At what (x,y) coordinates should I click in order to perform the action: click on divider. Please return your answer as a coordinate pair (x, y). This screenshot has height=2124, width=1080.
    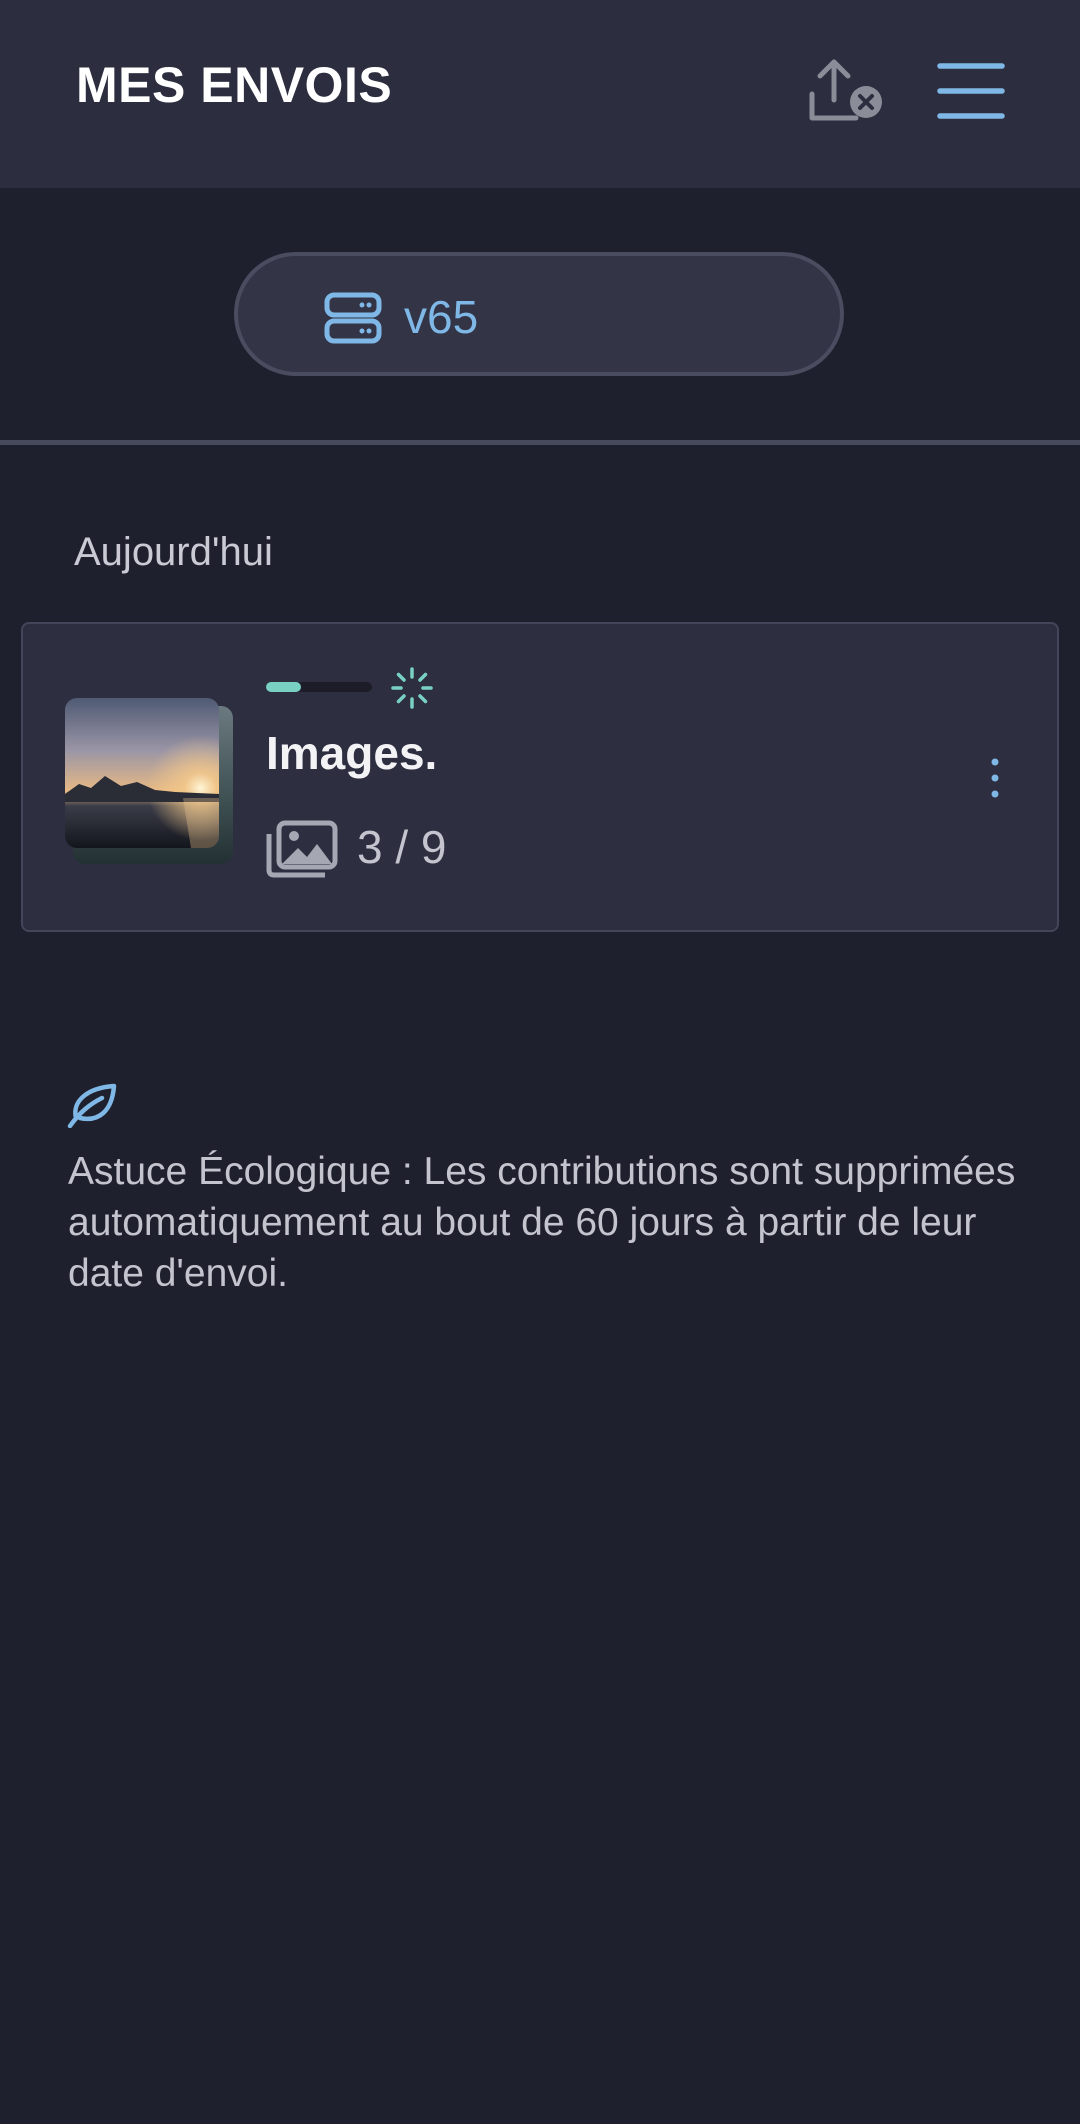
    Looking at the image, I should click on (540, 442).